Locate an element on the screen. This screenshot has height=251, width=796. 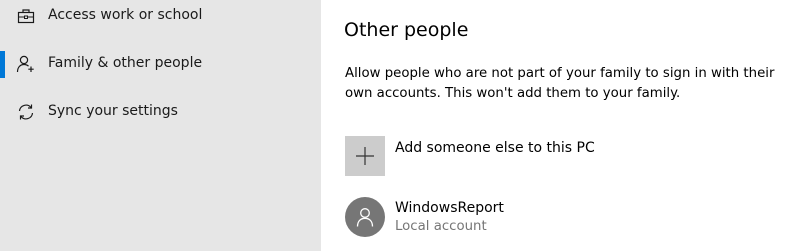
add-tile is located at coordinates (365, 156).